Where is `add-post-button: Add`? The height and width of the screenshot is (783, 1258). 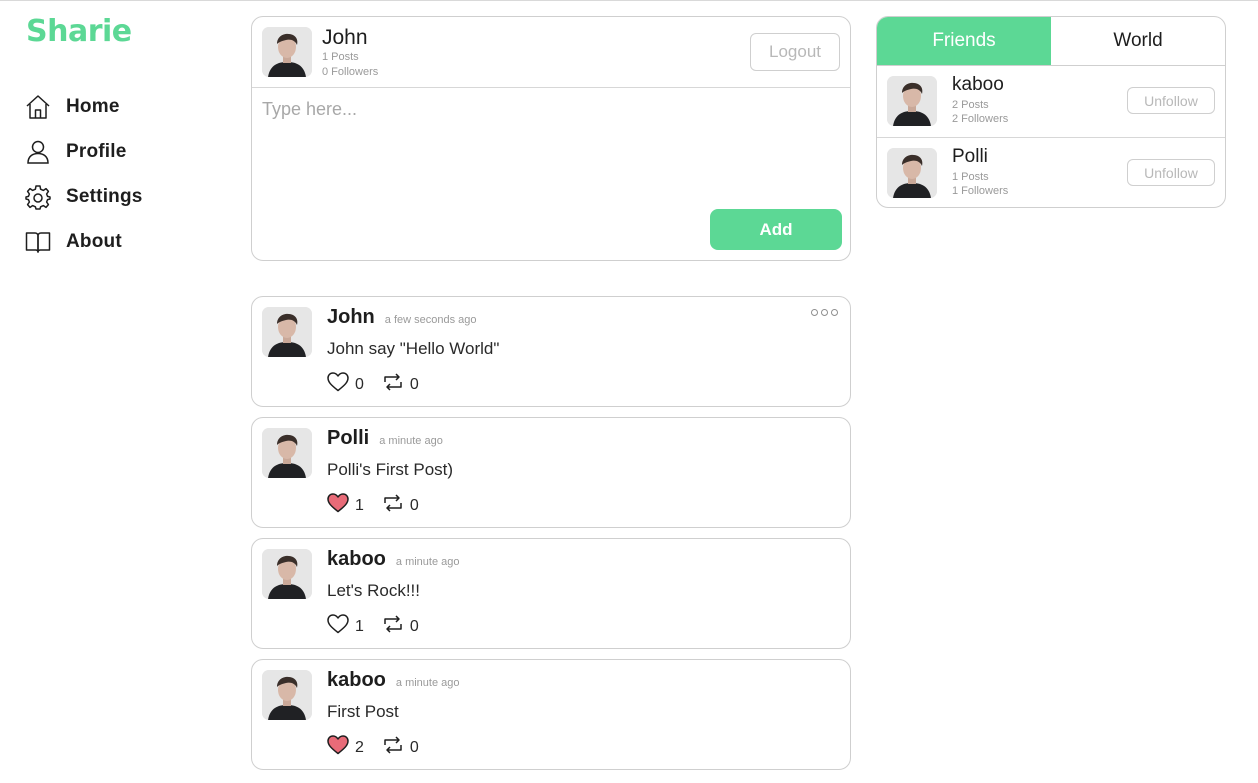 add-post-button: Add is located at coordinates (776, 229).